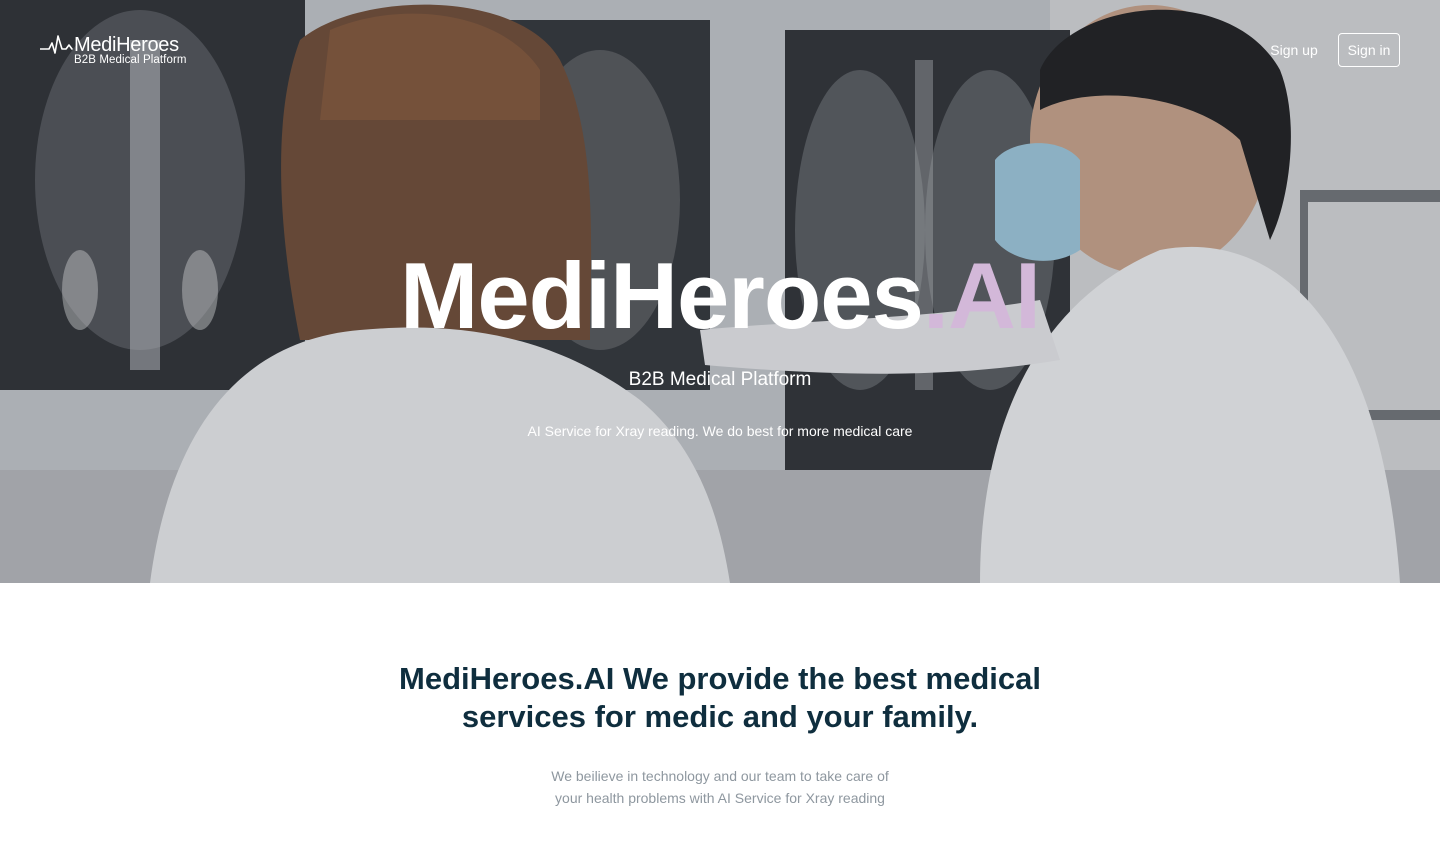 The image size is (1440, 862). Describe the element at coordinates (115, 51) in the screenshot. I see `logo: MediHeroes B2B Medical Platform` at that location.